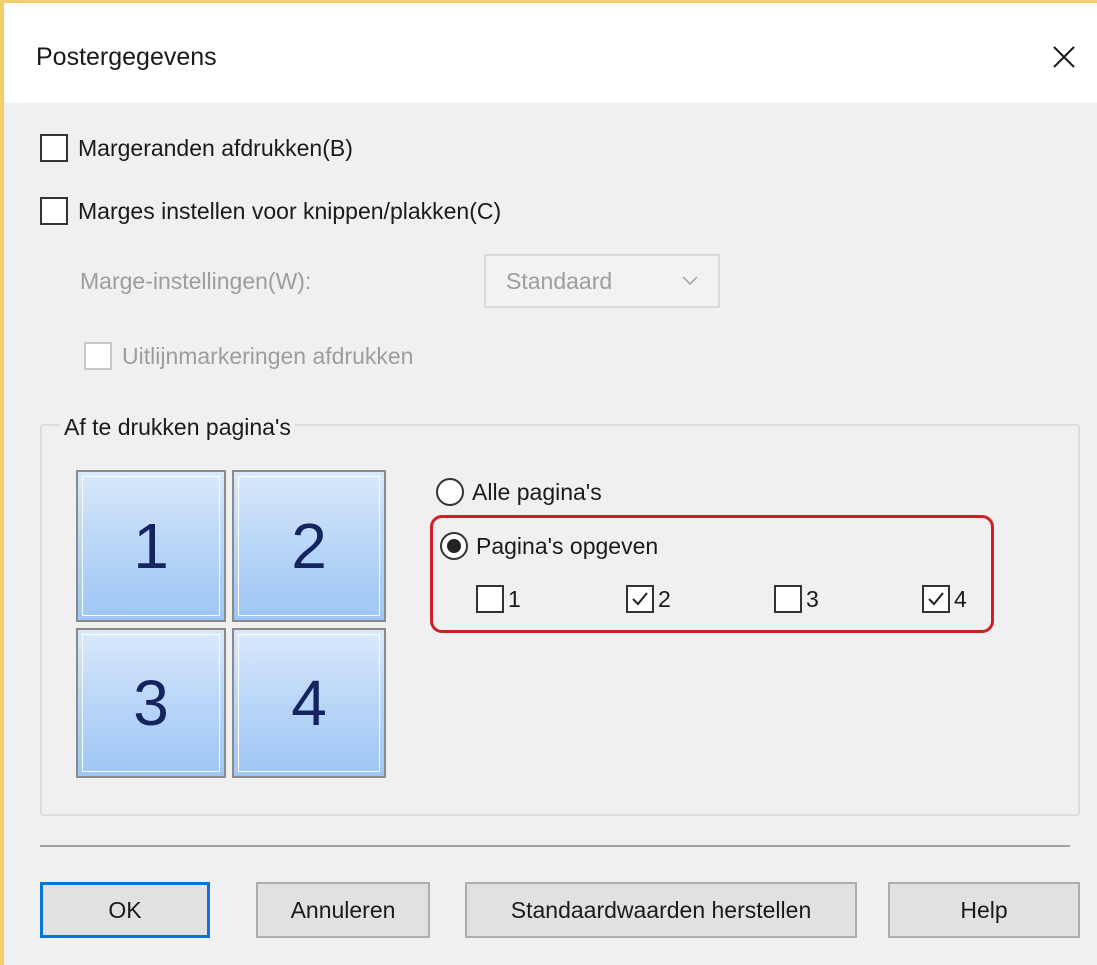 This screenshot has width=1097, height=965. I want to click on close-button, so click(1064, 57).